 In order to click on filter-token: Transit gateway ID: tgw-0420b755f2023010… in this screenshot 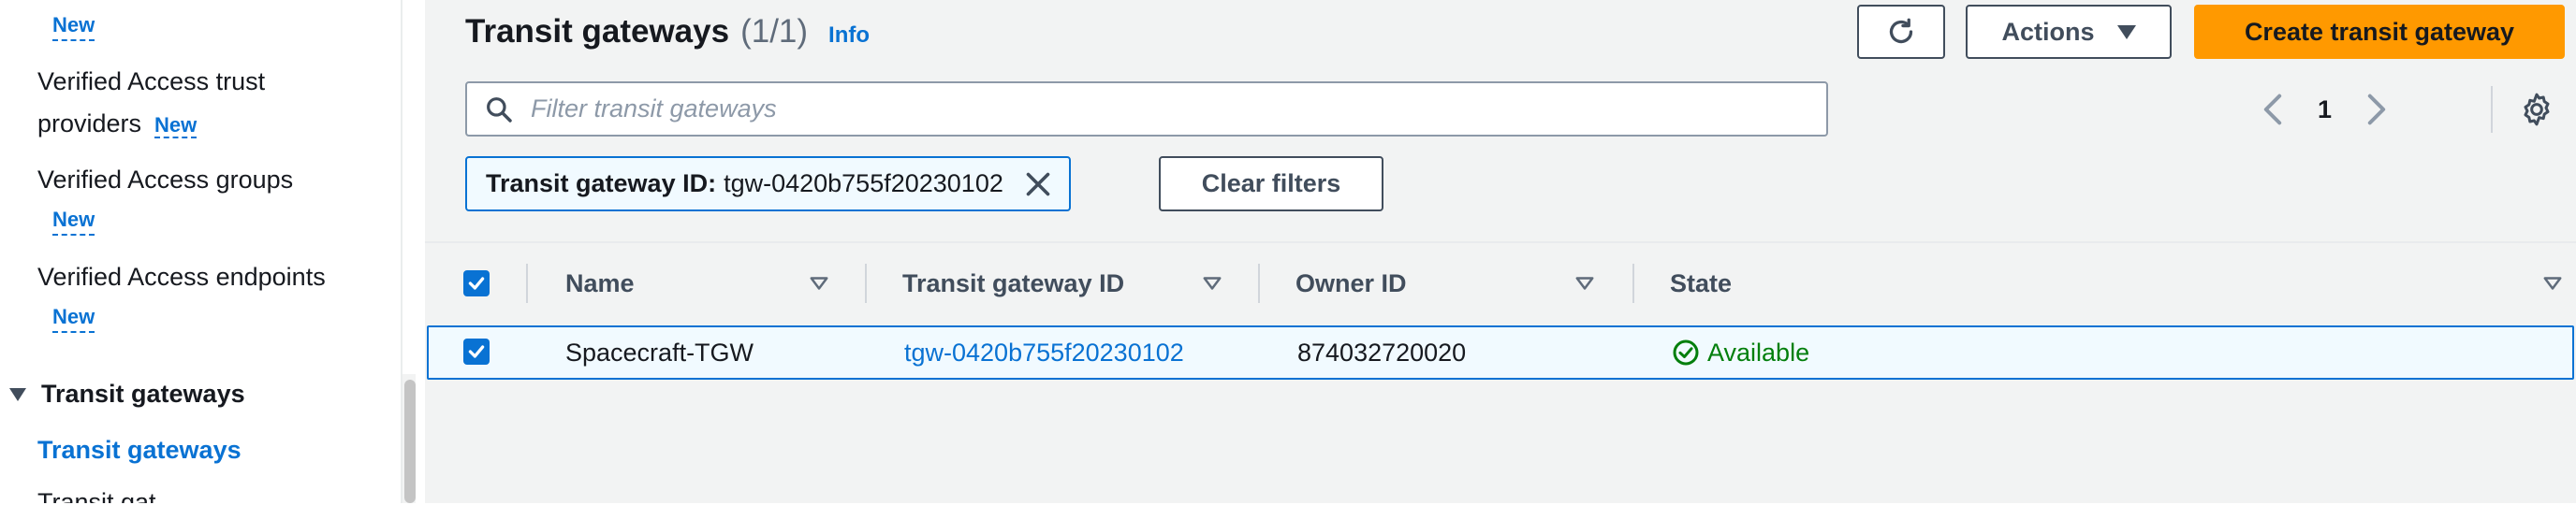, I will do `click(768, 183)`.